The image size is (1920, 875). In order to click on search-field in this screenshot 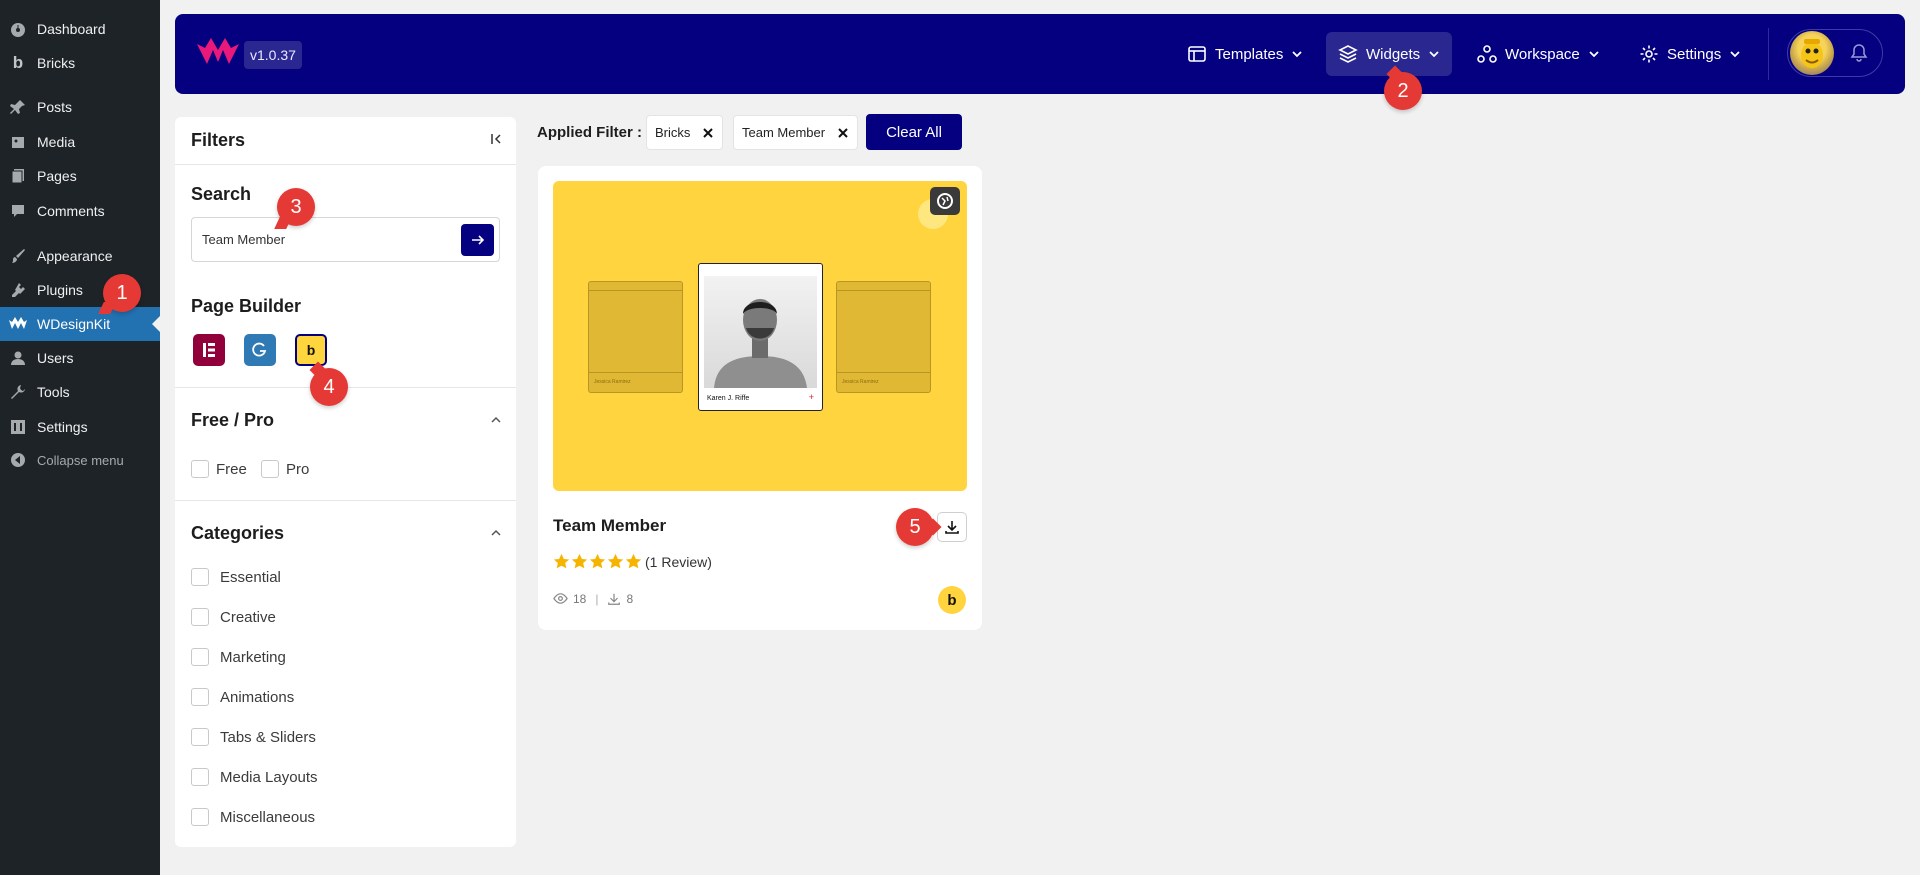, I will do `click(345, 239)`.